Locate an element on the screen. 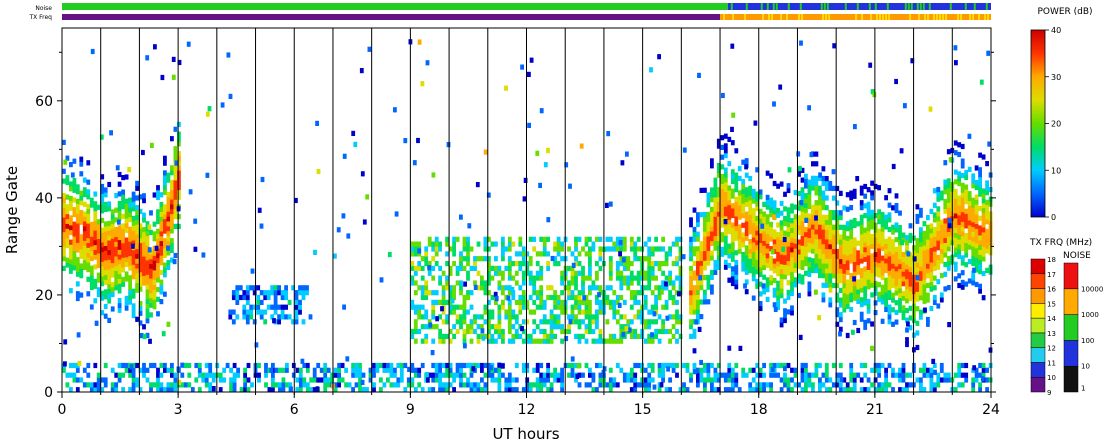 Image resolution: width=1108 pixels, height=441 pixels. power-colorbar: POWER (dB) 010203040 is located at coordinates (1061, 114).